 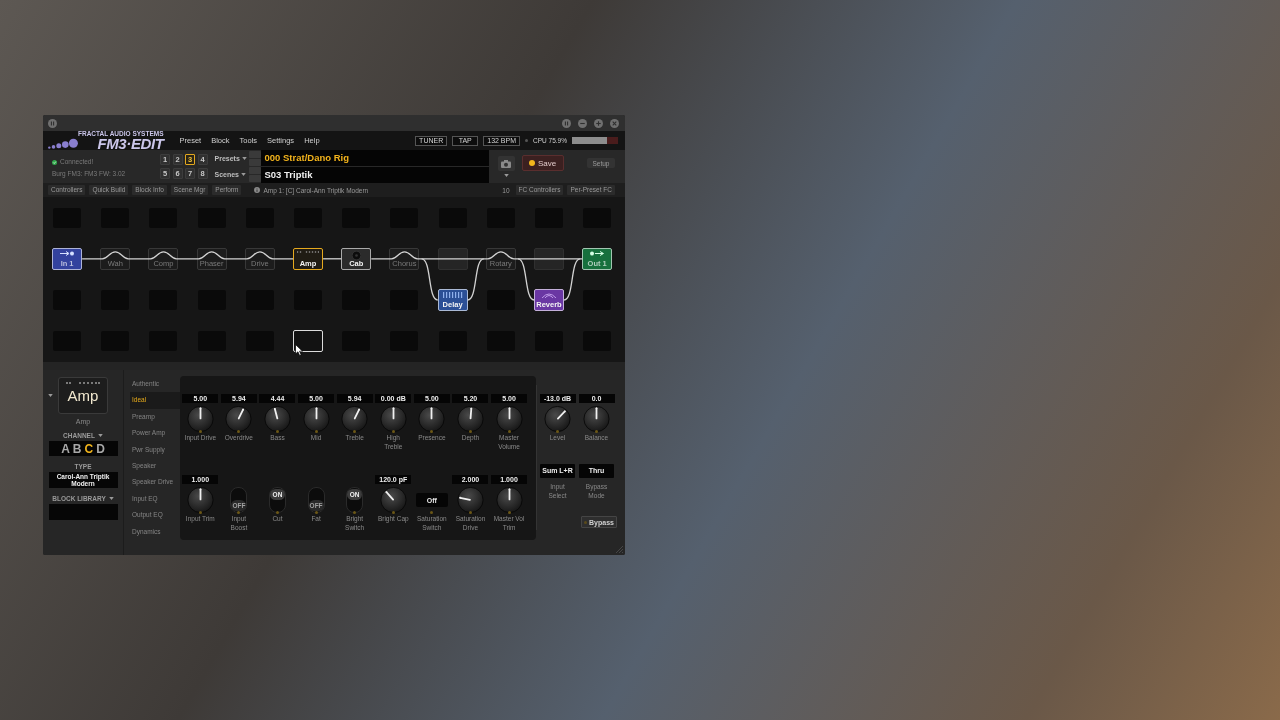 What do you see at coordinates (374, 175) in the screenshot?
I see `scene-display: S03 Triptik` at bounding box center [374, 175].